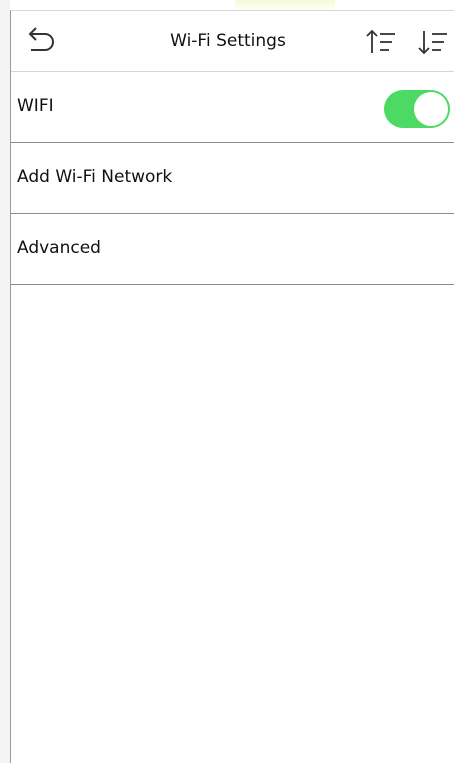 This screenshot has width=454, height=763. I want to click on device-frame-edge, so click(5, 381).